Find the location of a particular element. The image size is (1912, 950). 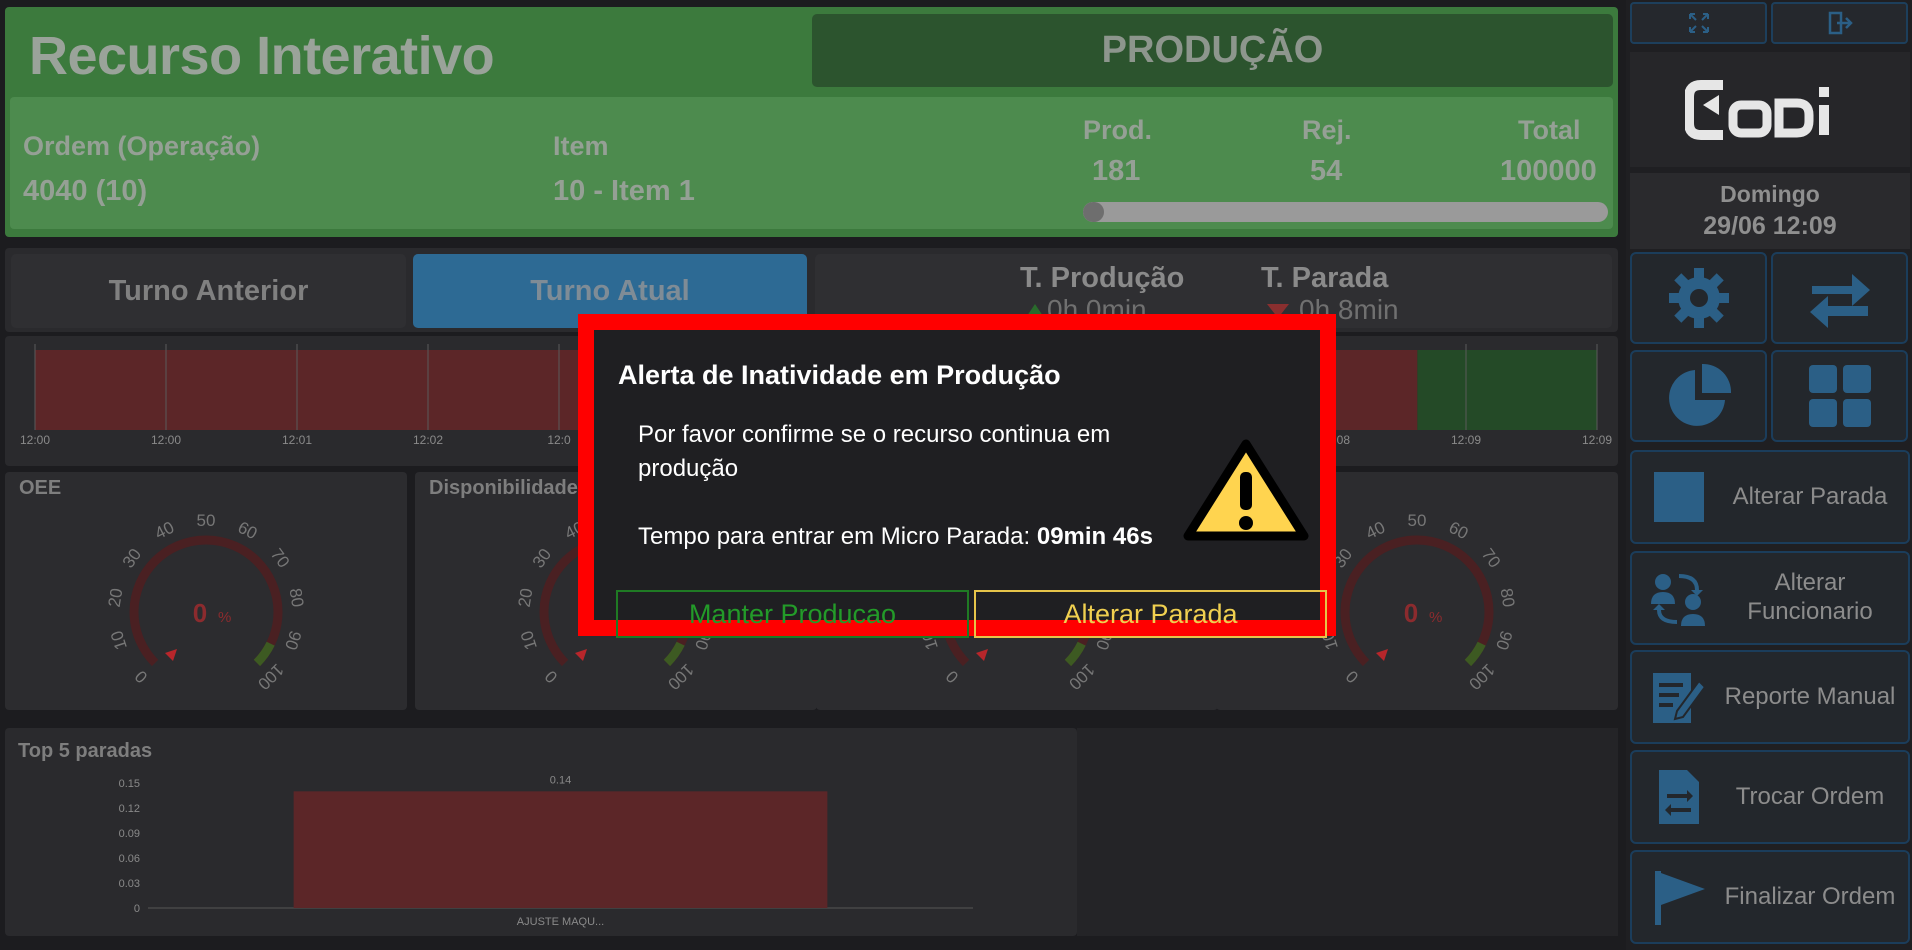

swap-arrows-icon is located at coordinates (1839, 301).